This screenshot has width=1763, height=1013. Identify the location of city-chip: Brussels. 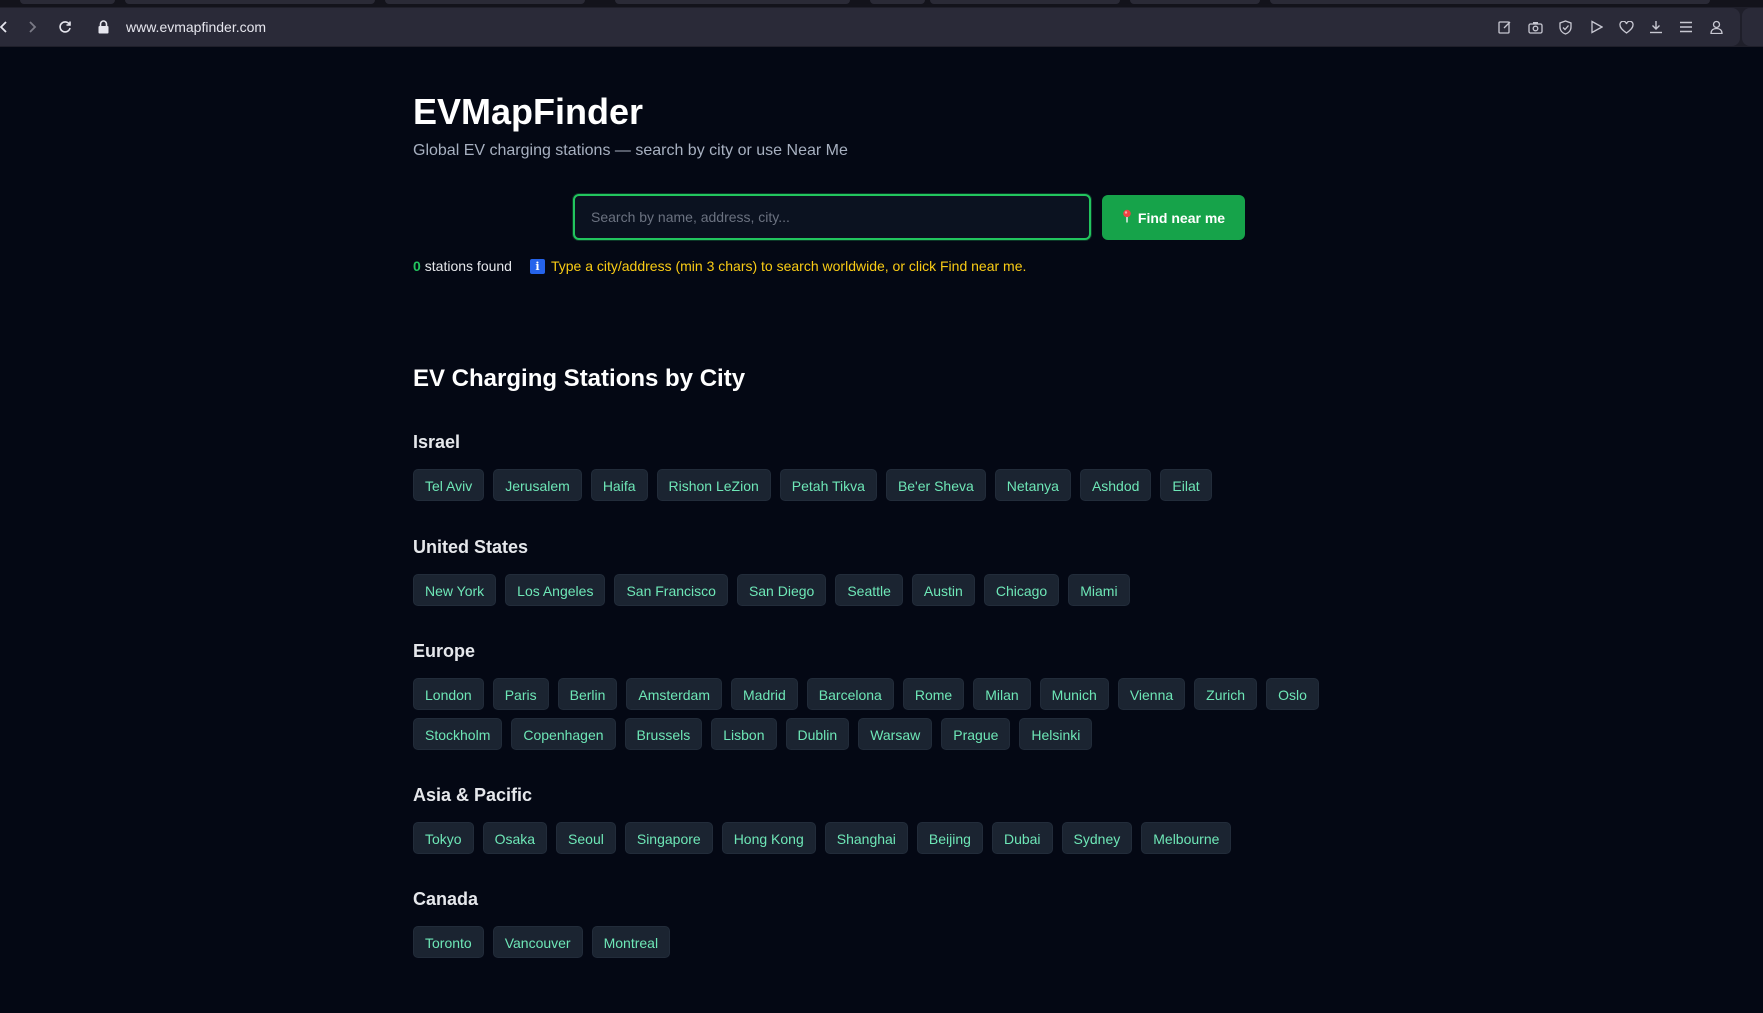
(663, 734).